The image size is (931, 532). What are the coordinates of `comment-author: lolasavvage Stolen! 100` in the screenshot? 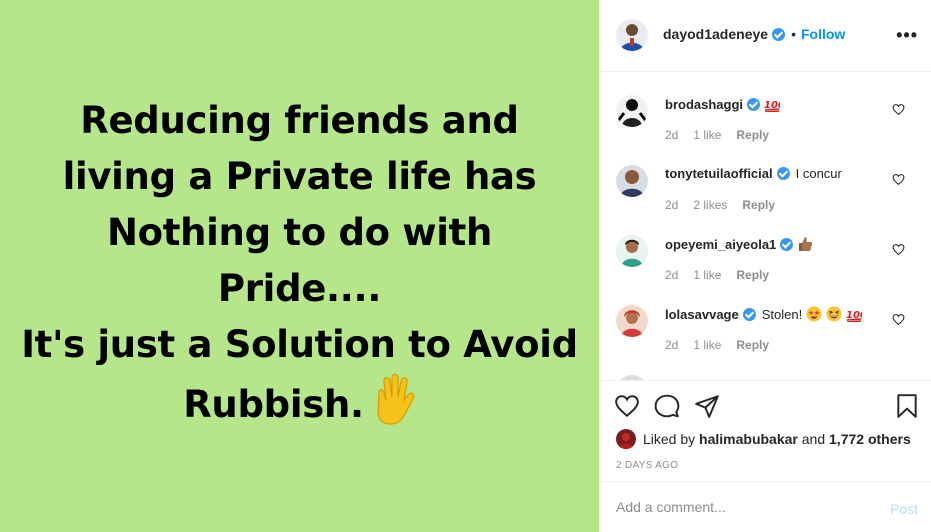 It's located at (766, 314).